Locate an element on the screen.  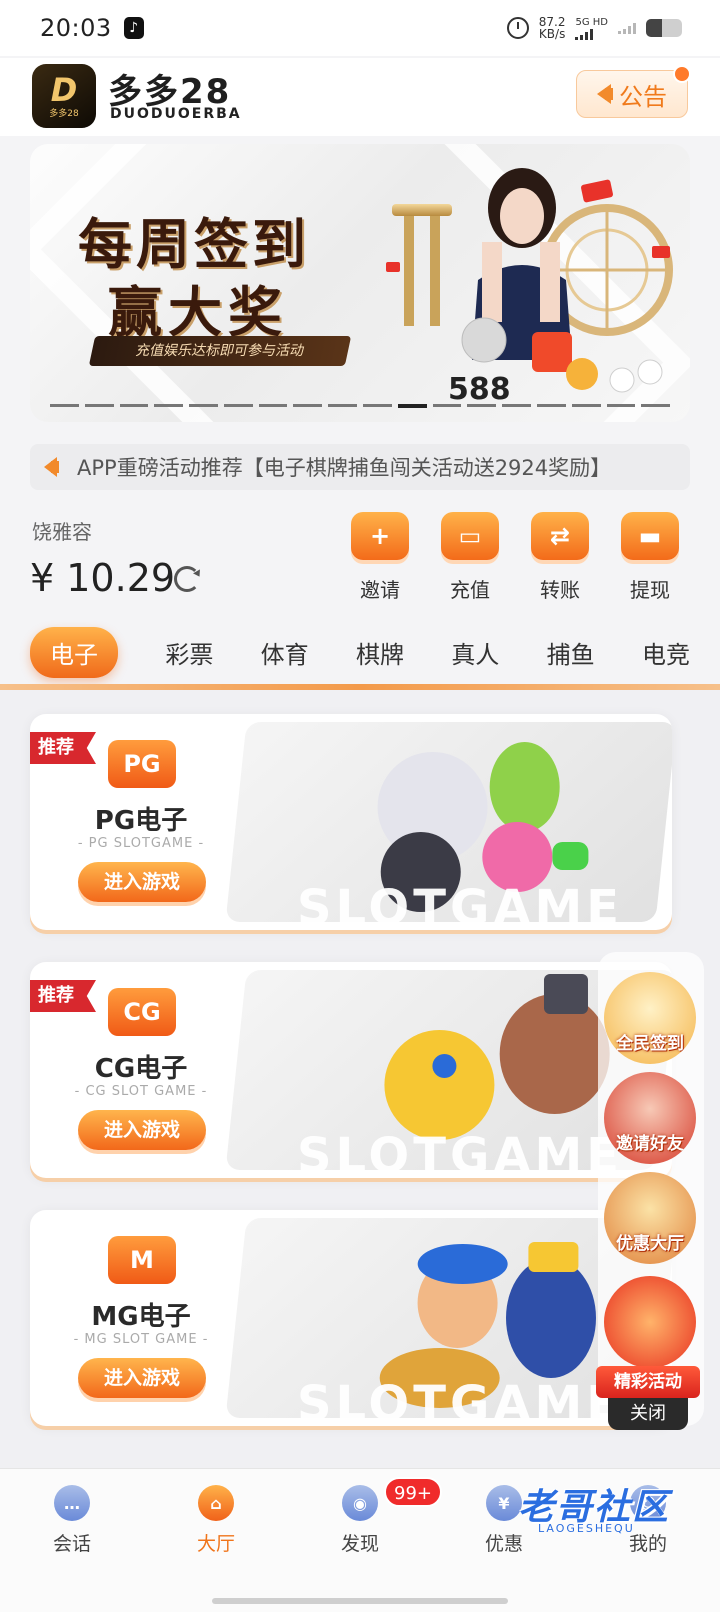
nav-label: 大厅 is located at coordinates (215, 1544).